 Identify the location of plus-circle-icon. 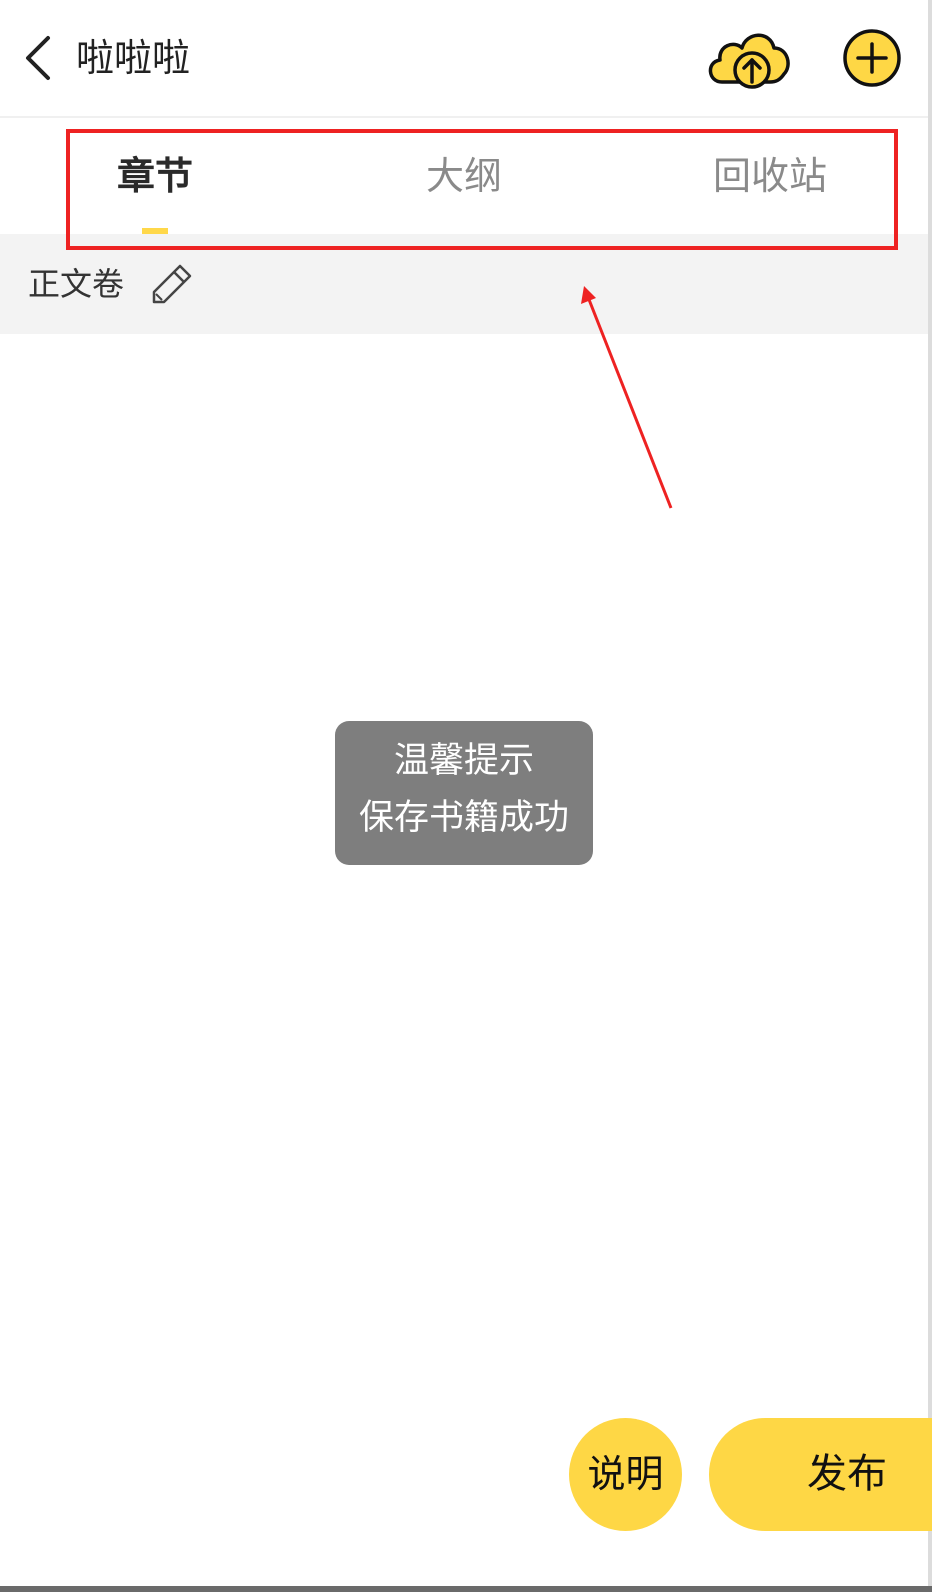
(872, 58).